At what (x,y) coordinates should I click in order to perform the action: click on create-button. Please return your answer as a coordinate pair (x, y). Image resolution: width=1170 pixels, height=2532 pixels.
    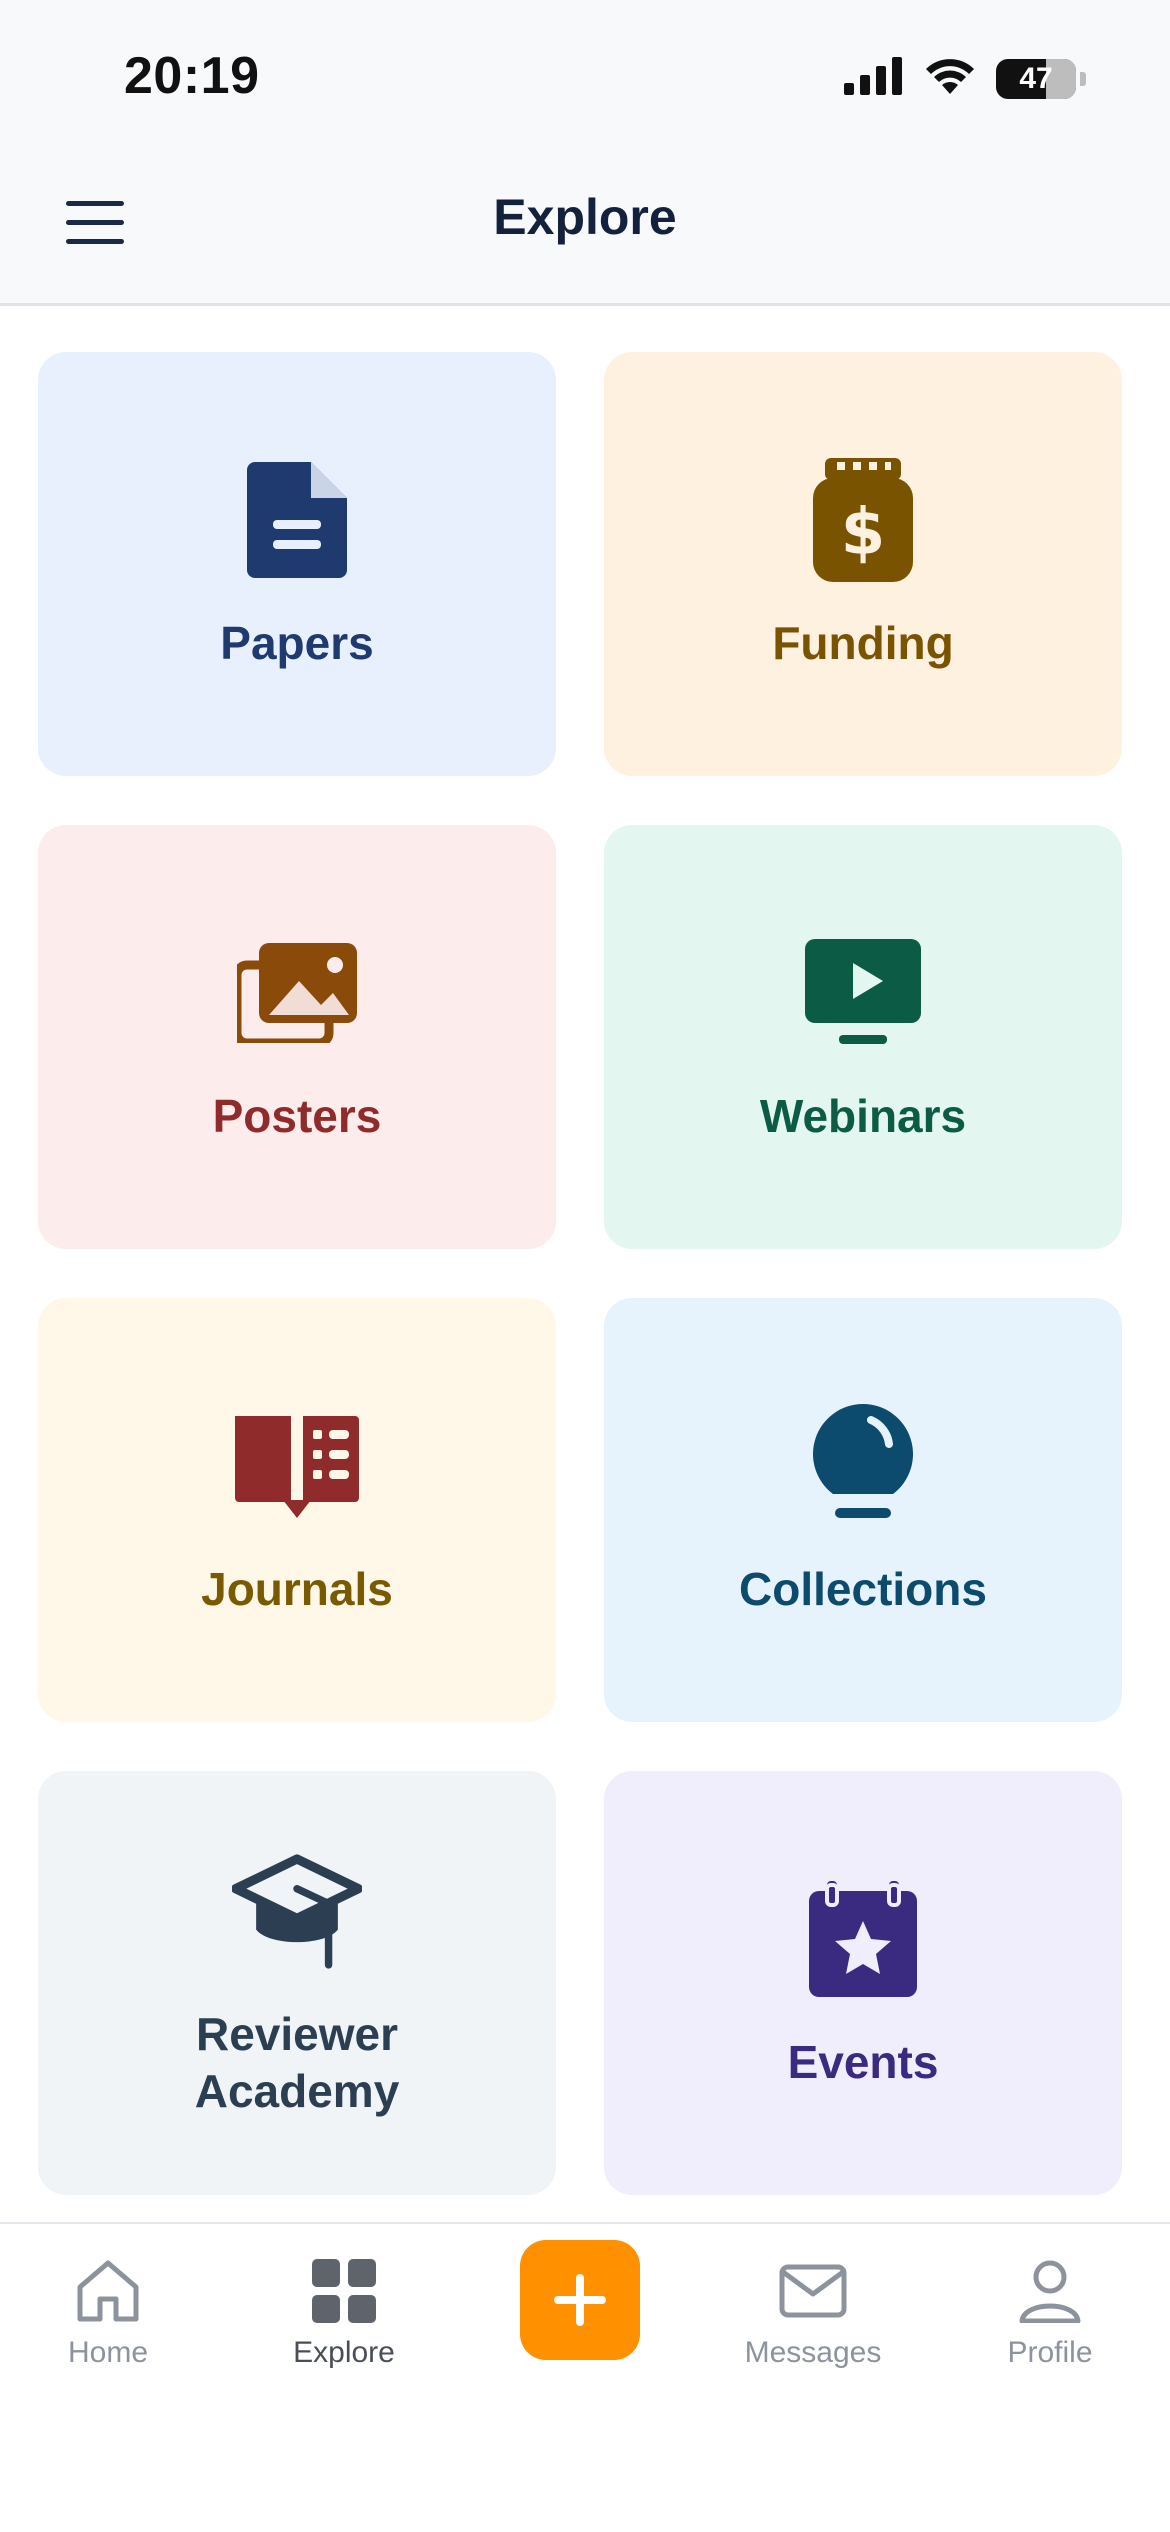
    Looking at the image, I should click on (580, 2300).